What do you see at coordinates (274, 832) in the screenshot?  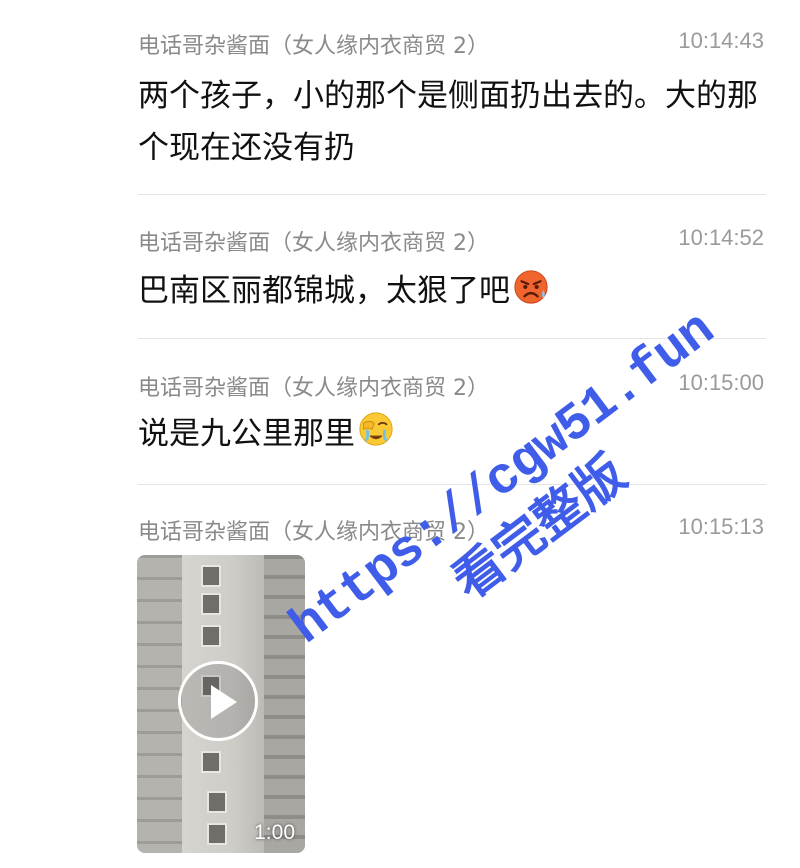 I see `video-duration: 1:00` at bounding box center [274, 832].